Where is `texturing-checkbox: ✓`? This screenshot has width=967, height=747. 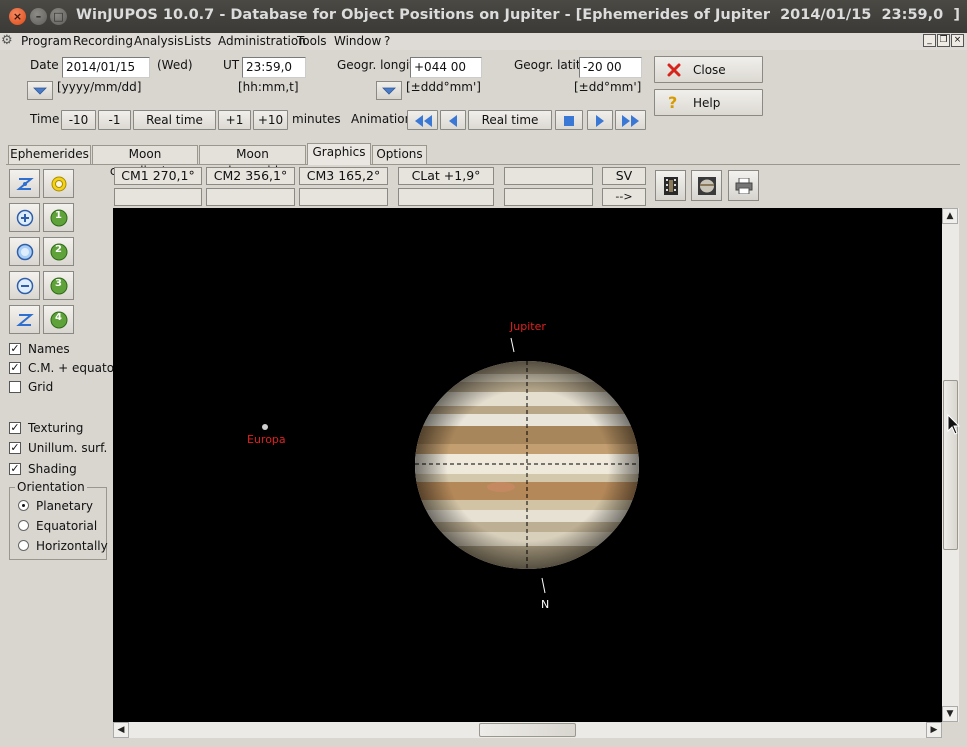 texturing-checkbox: ✓ is located at coordinates (15, 428).